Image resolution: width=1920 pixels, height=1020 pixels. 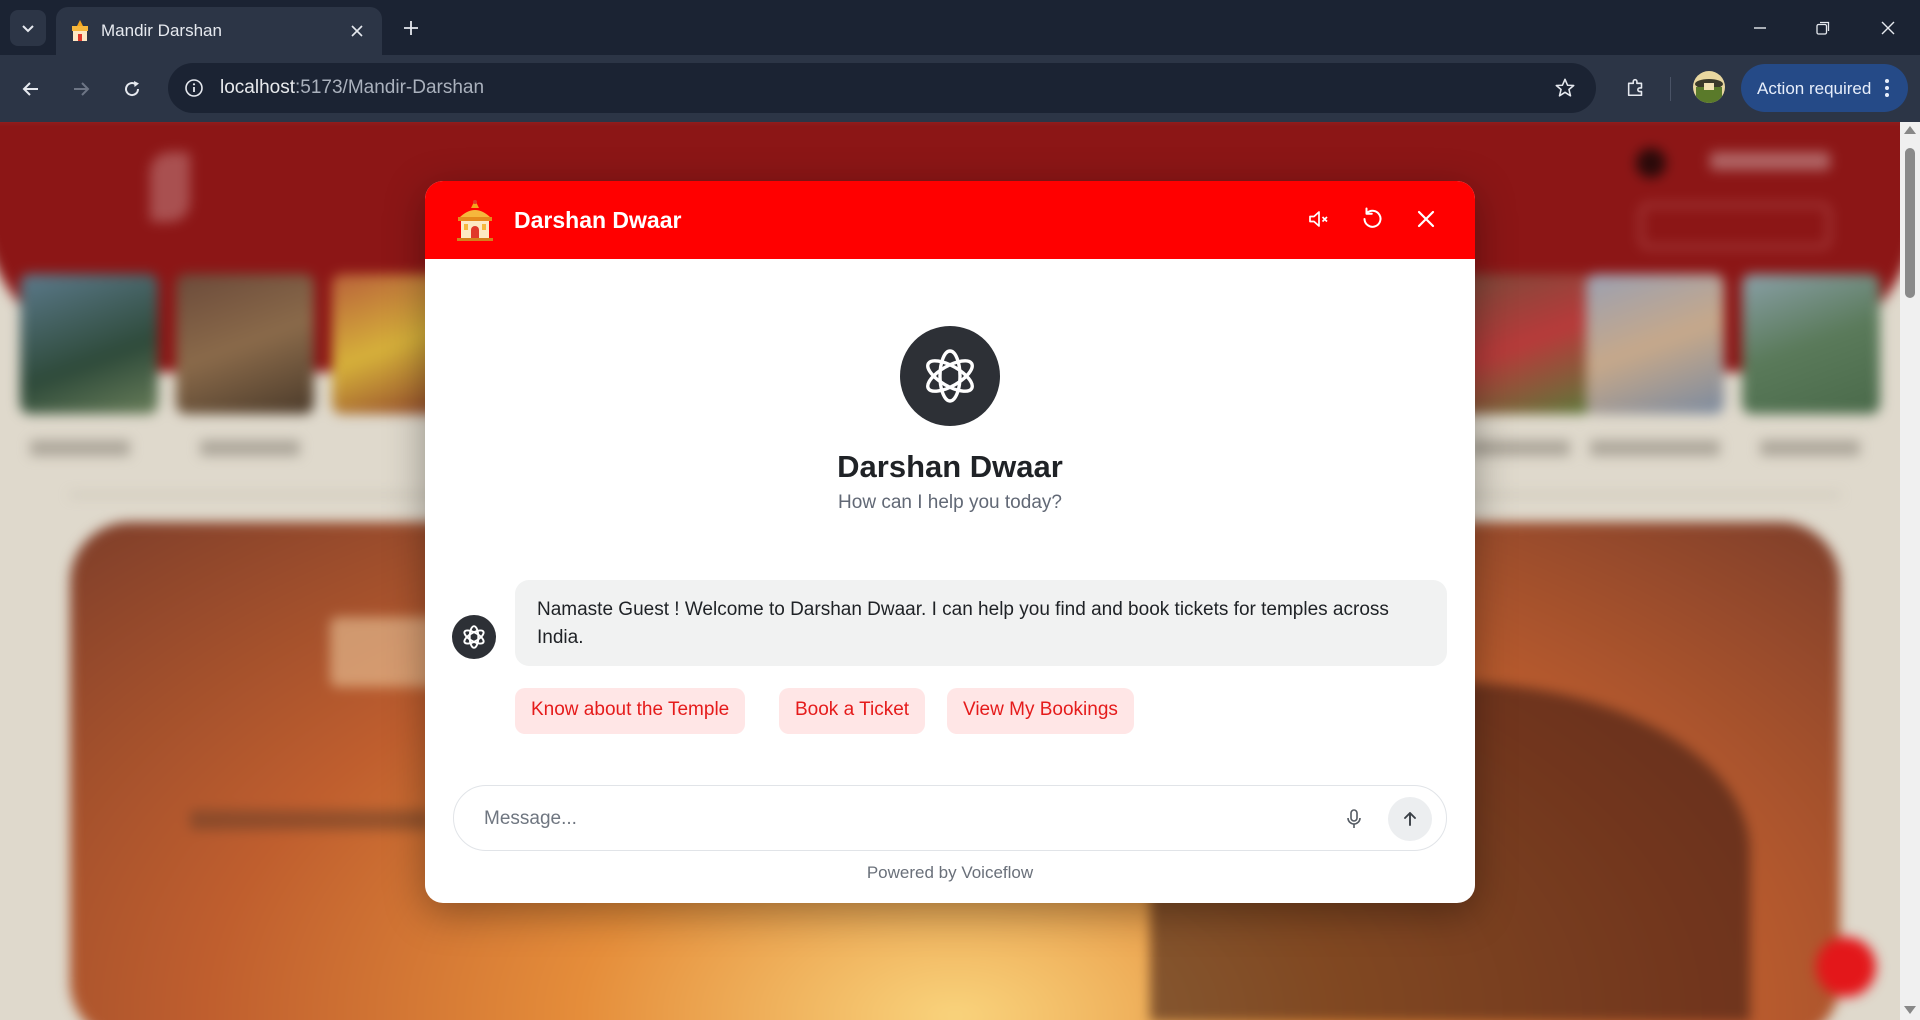 What do you see at coordinates (1670, 89) in the screenshot?
I see `toolbar-divider` at bounding box center [1670, 89].